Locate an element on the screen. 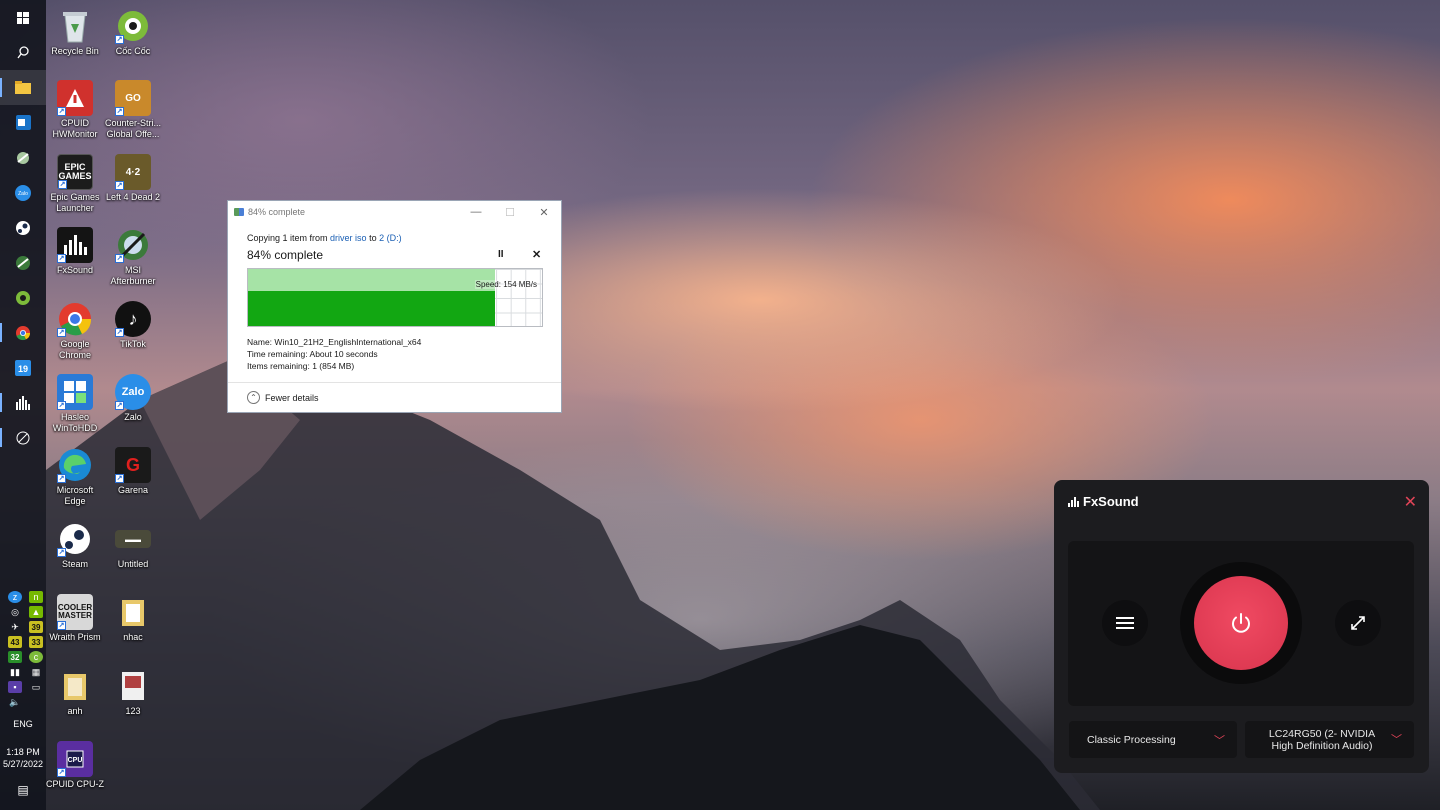 Image resolution: width=1440 pixels, height=810 pixels. hasleo-icon is located at coordinates (75, 392).